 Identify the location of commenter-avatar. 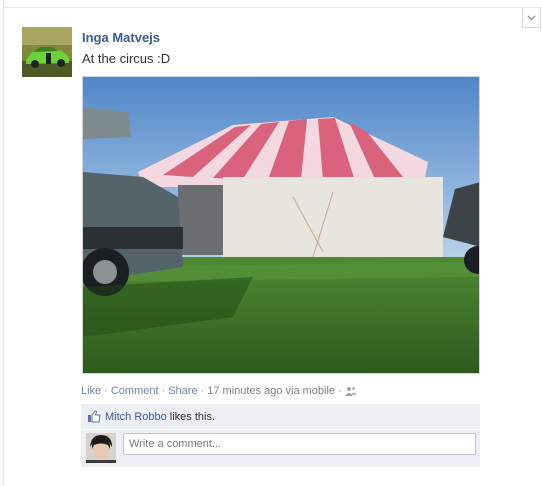
(101, 448).